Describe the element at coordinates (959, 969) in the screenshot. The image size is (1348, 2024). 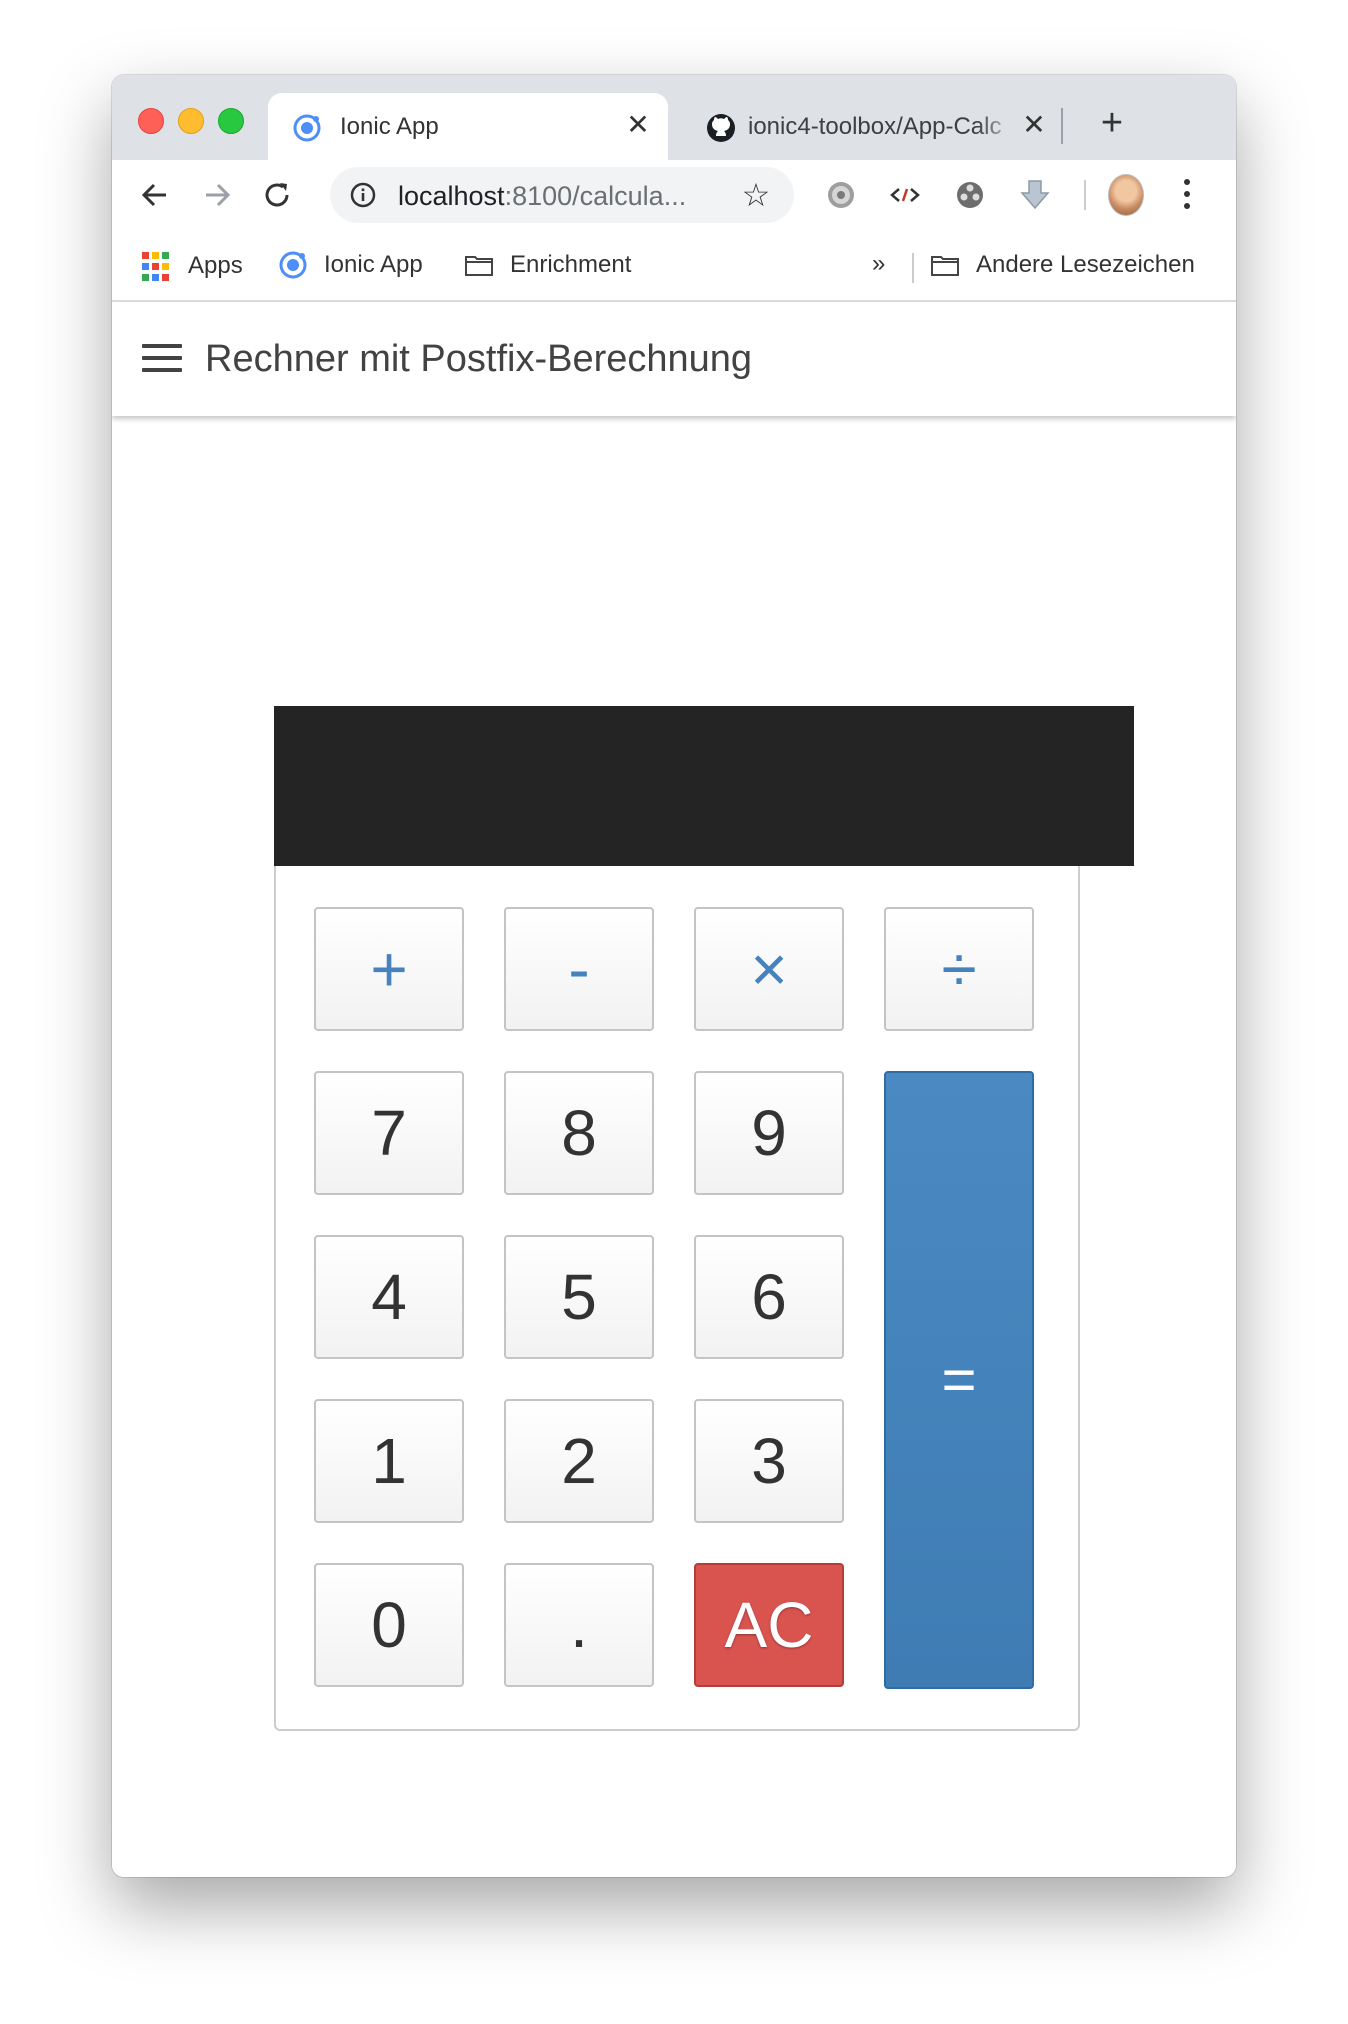
I see `divide-key: ÷` at that location.